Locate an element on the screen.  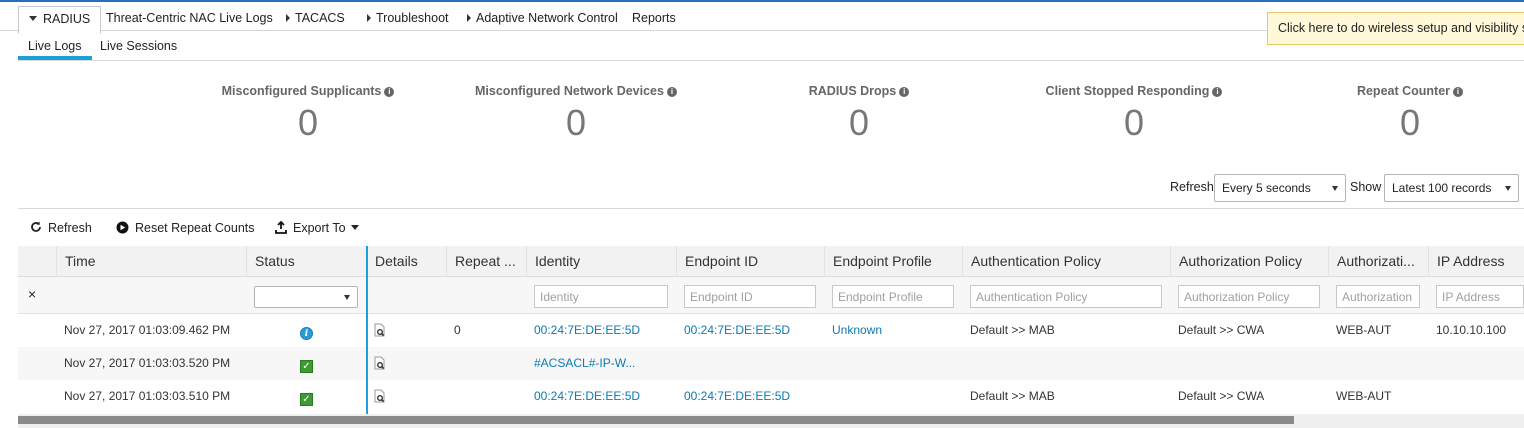
endpoint-id-filter-input is located at coordinates (750, 296).